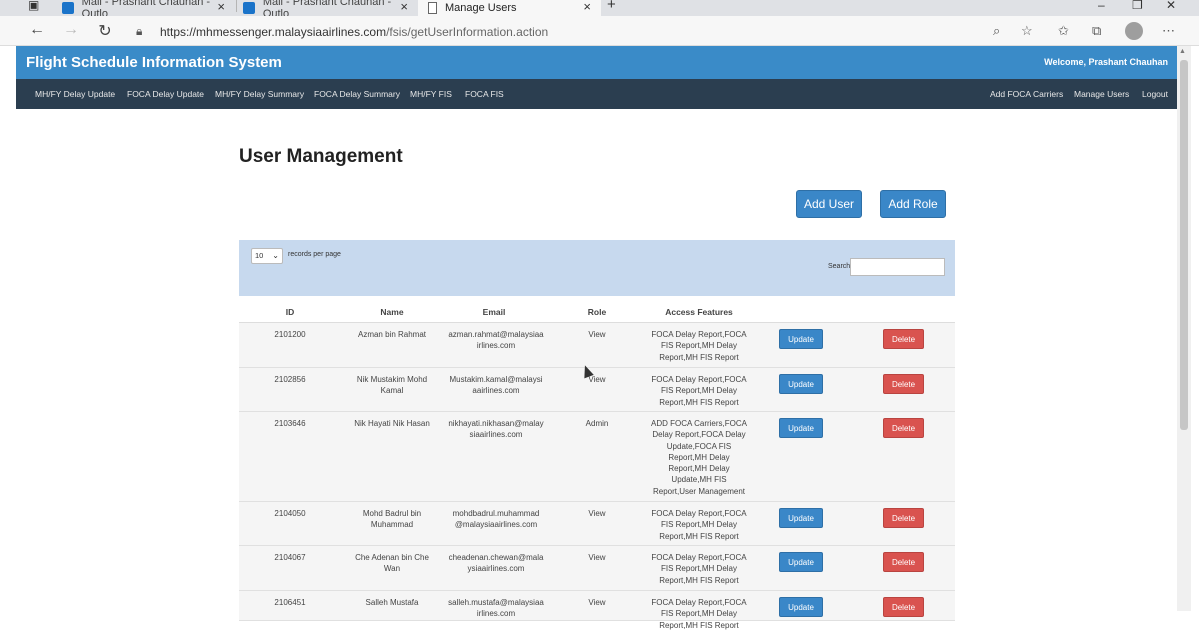 The height and width of the screenshot is (631, 1199). Describe the element at coordinates (1026, 94) in the screenshot. I see `nav-add-foca-carriers: Add FOCA Carriers` at that location.